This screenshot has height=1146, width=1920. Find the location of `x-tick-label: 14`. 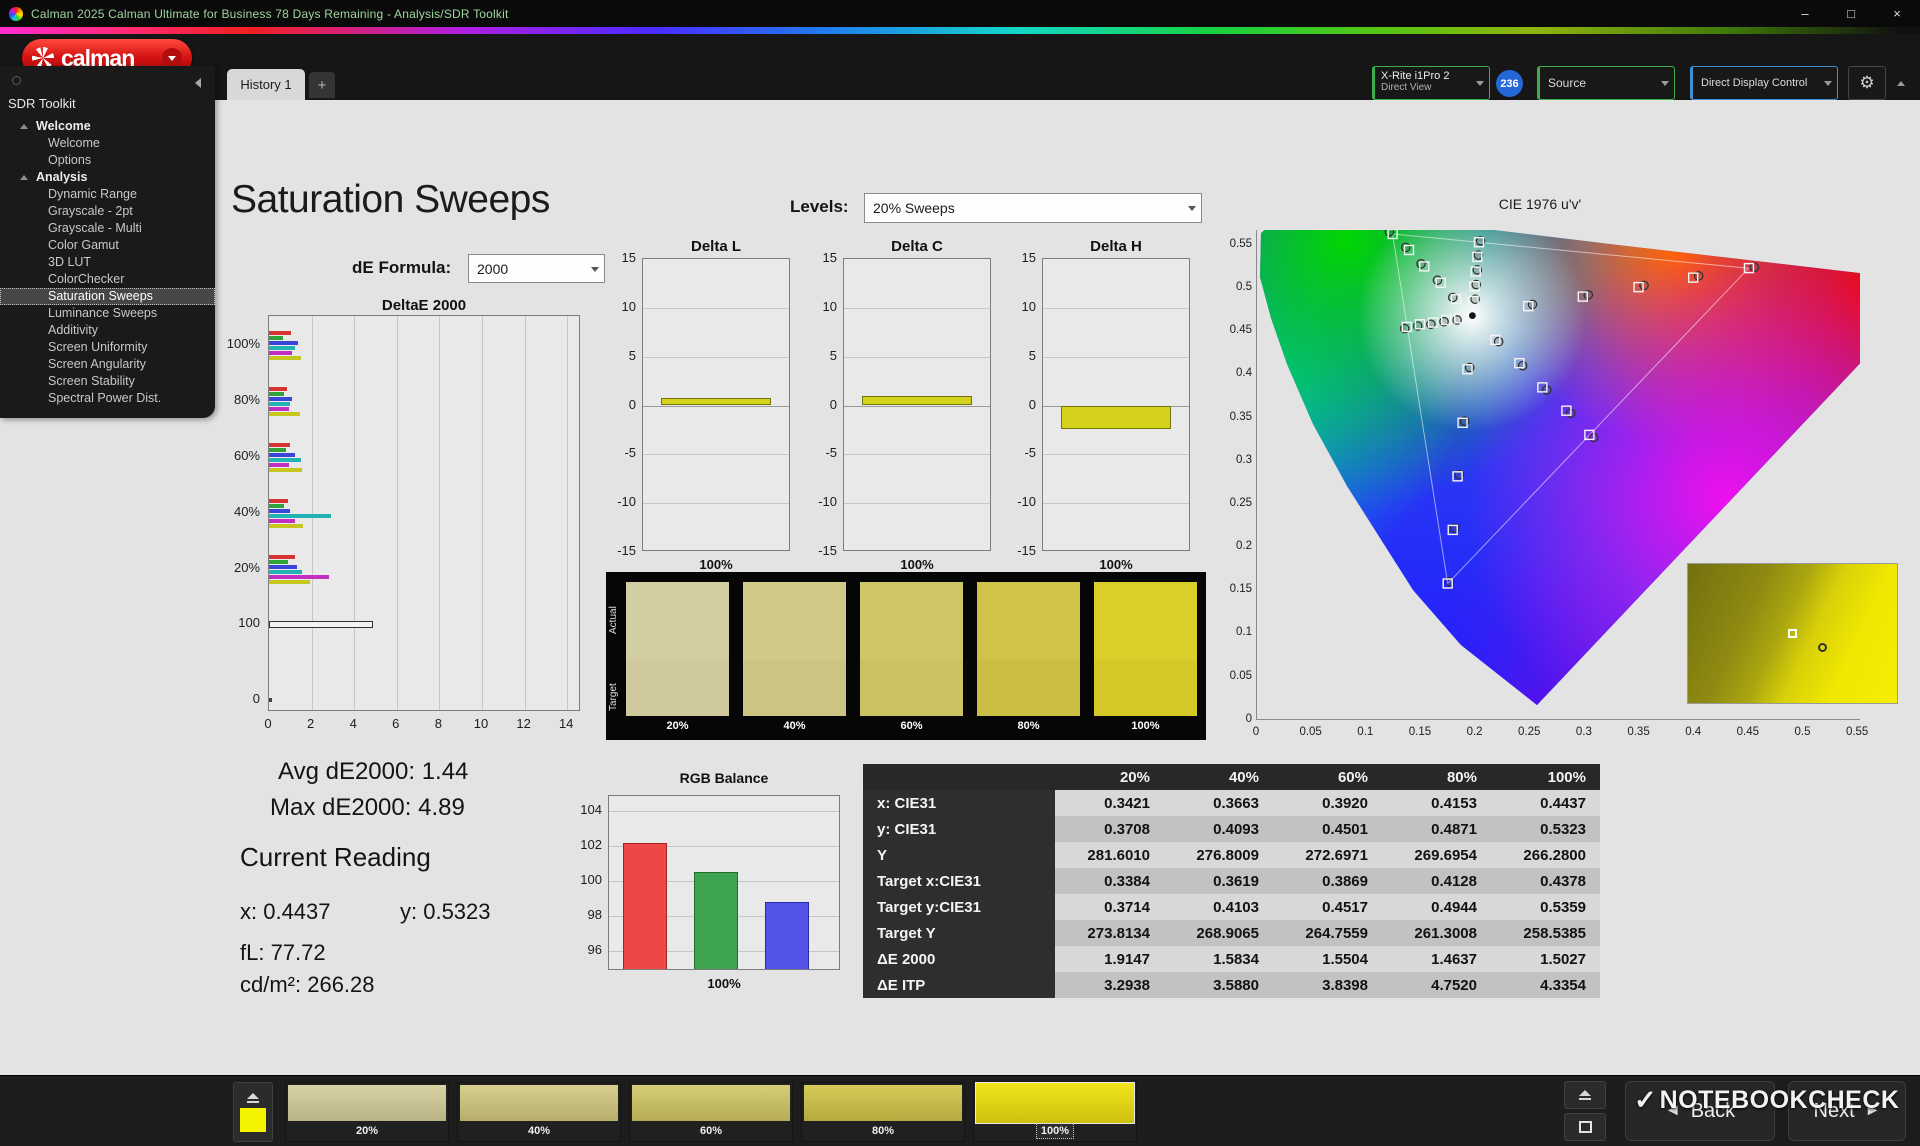

x-tick-label: 14 is located at coordinates (566, 723).